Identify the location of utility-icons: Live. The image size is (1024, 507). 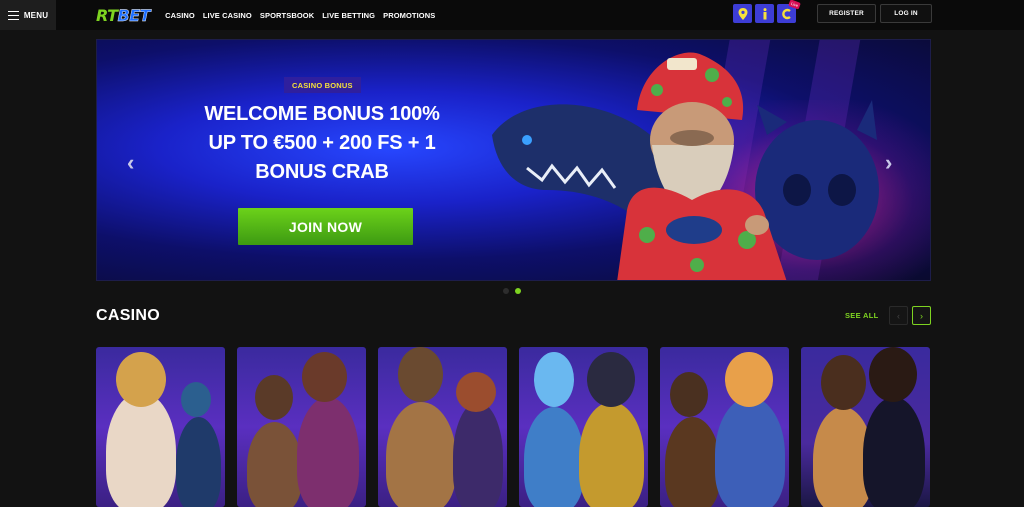
(767, 11).